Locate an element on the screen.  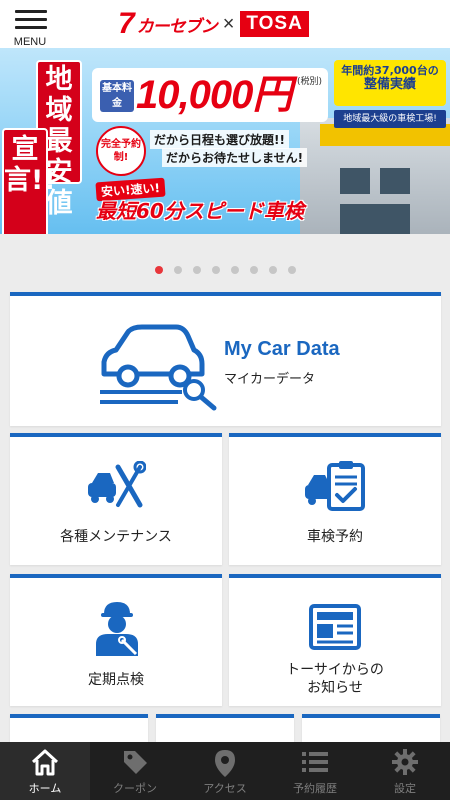
logo-brand: カーセブン is located at coordinates (177, 26).